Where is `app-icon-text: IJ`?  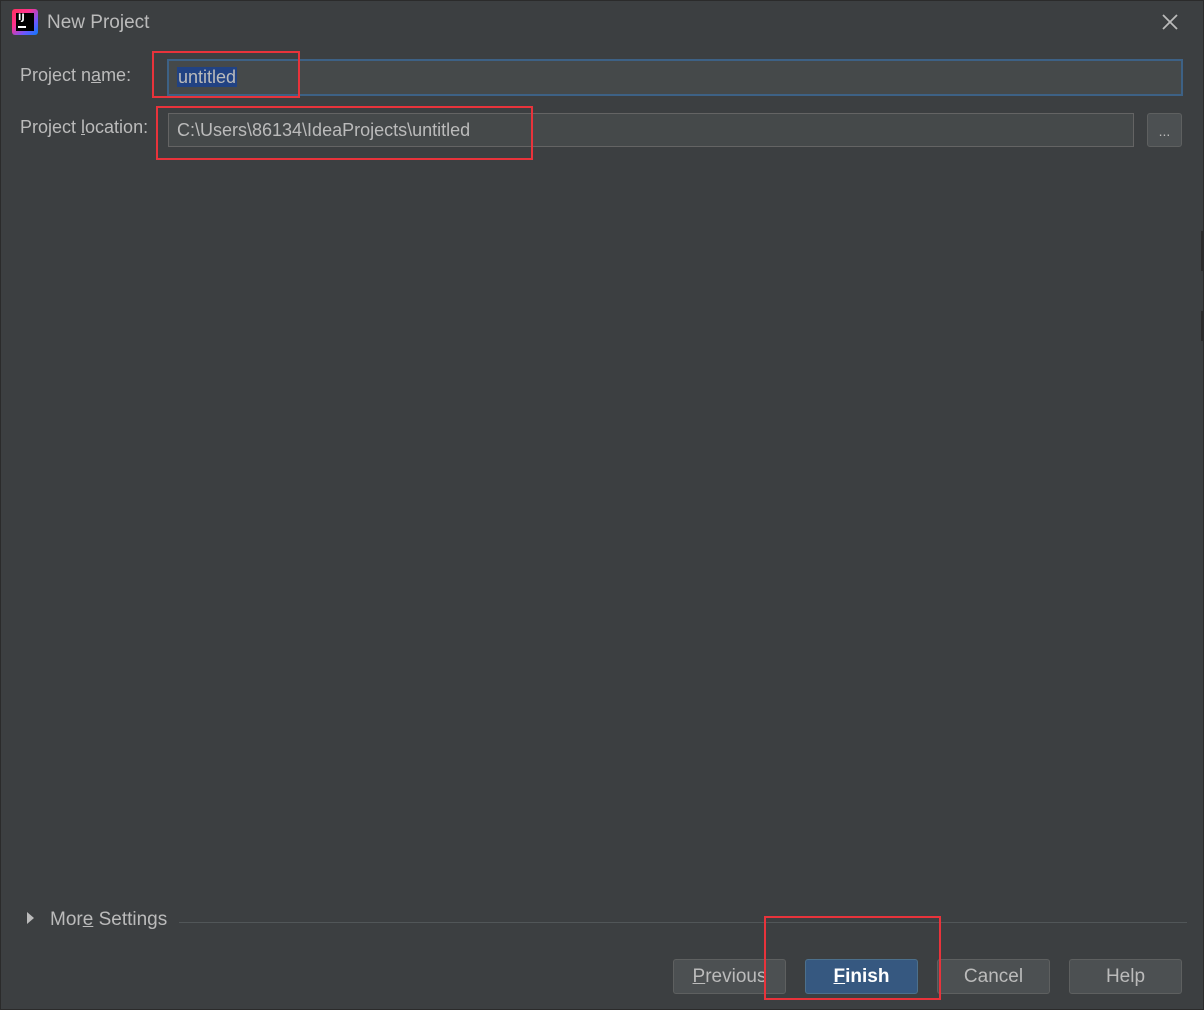 app-icon-text: IJ is located at coordinates (21, 18).